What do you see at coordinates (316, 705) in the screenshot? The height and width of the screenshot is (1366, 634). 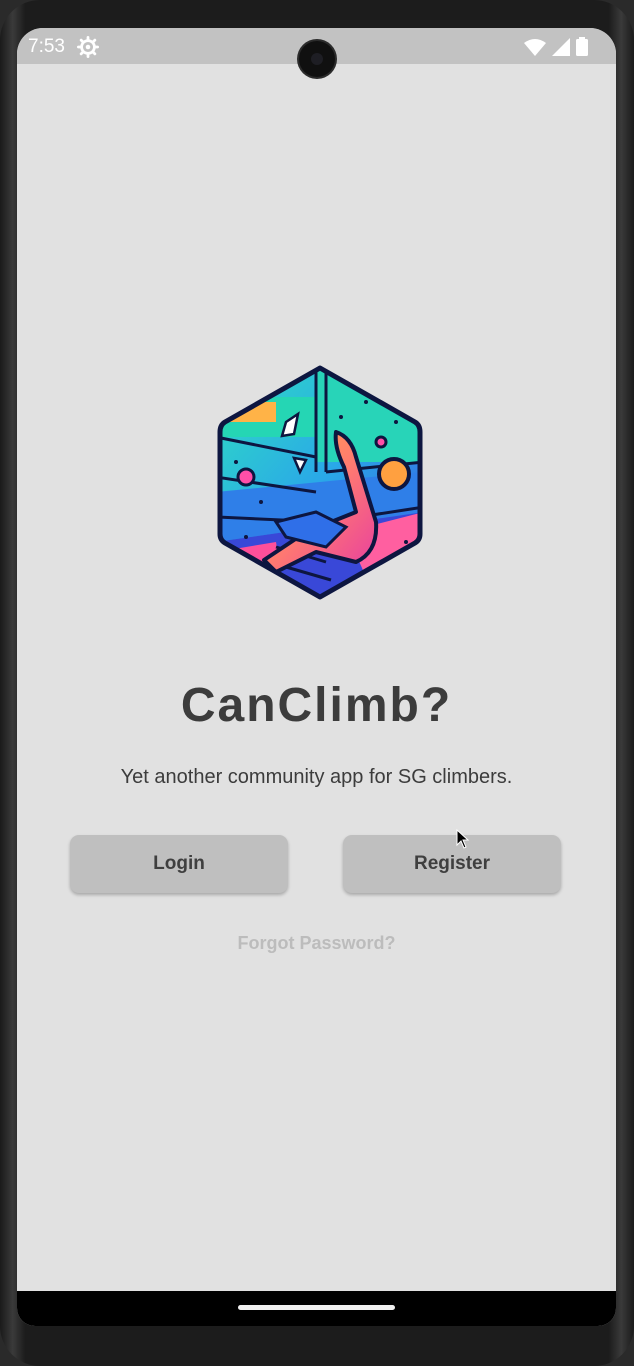 I see `app-title: CanClimb?` at bounding box center [316, 705].